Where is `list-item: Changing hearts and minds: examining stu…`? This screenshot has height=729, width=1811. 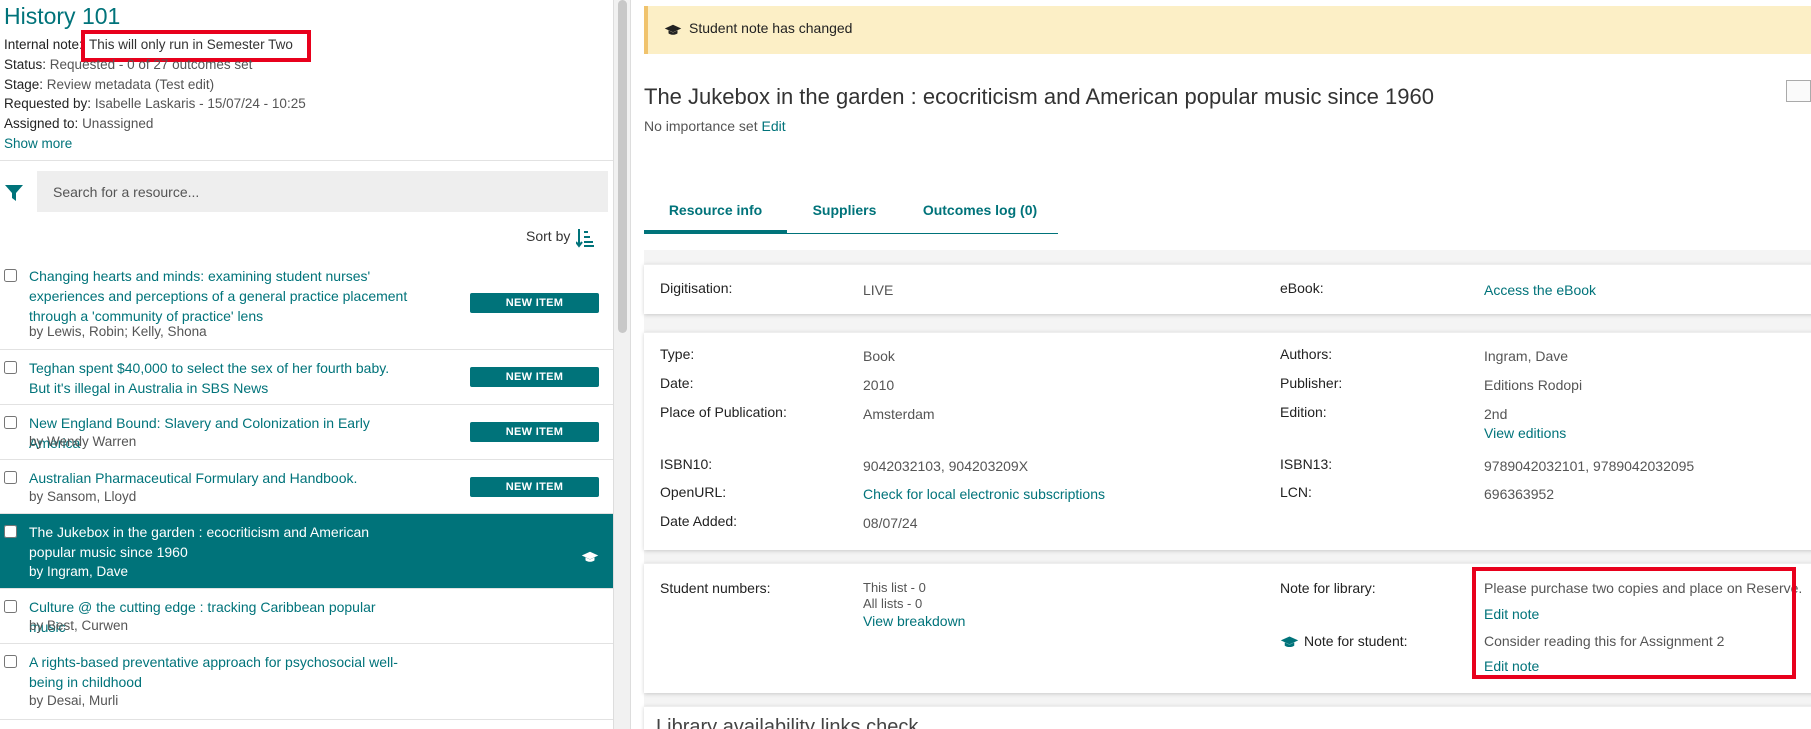
list-item: Changing hearts and minds: examining stu… is located at coordinates (306, 304).